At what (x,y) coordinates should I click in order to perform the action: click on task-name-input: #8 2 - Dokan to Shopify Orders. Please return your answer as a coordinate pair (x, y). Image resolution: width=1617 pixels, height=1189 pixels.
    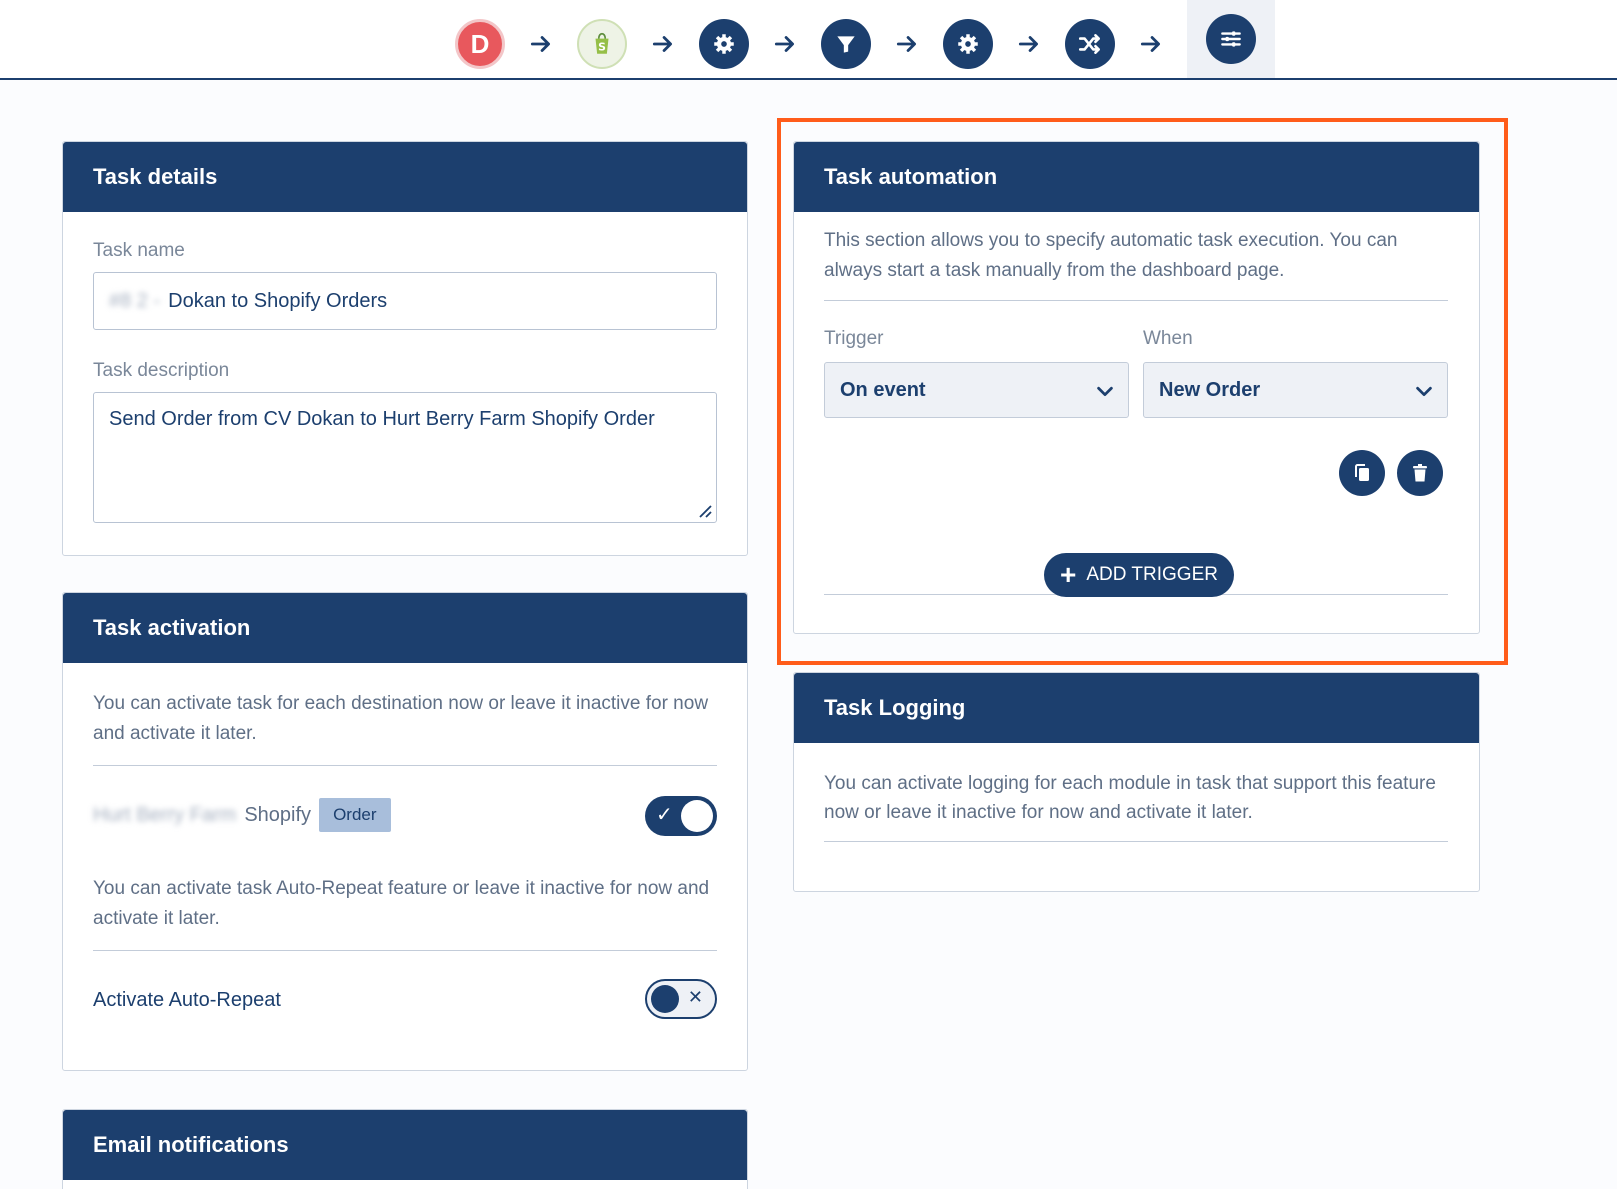
    Looking at the image, I should click on (405, 301).